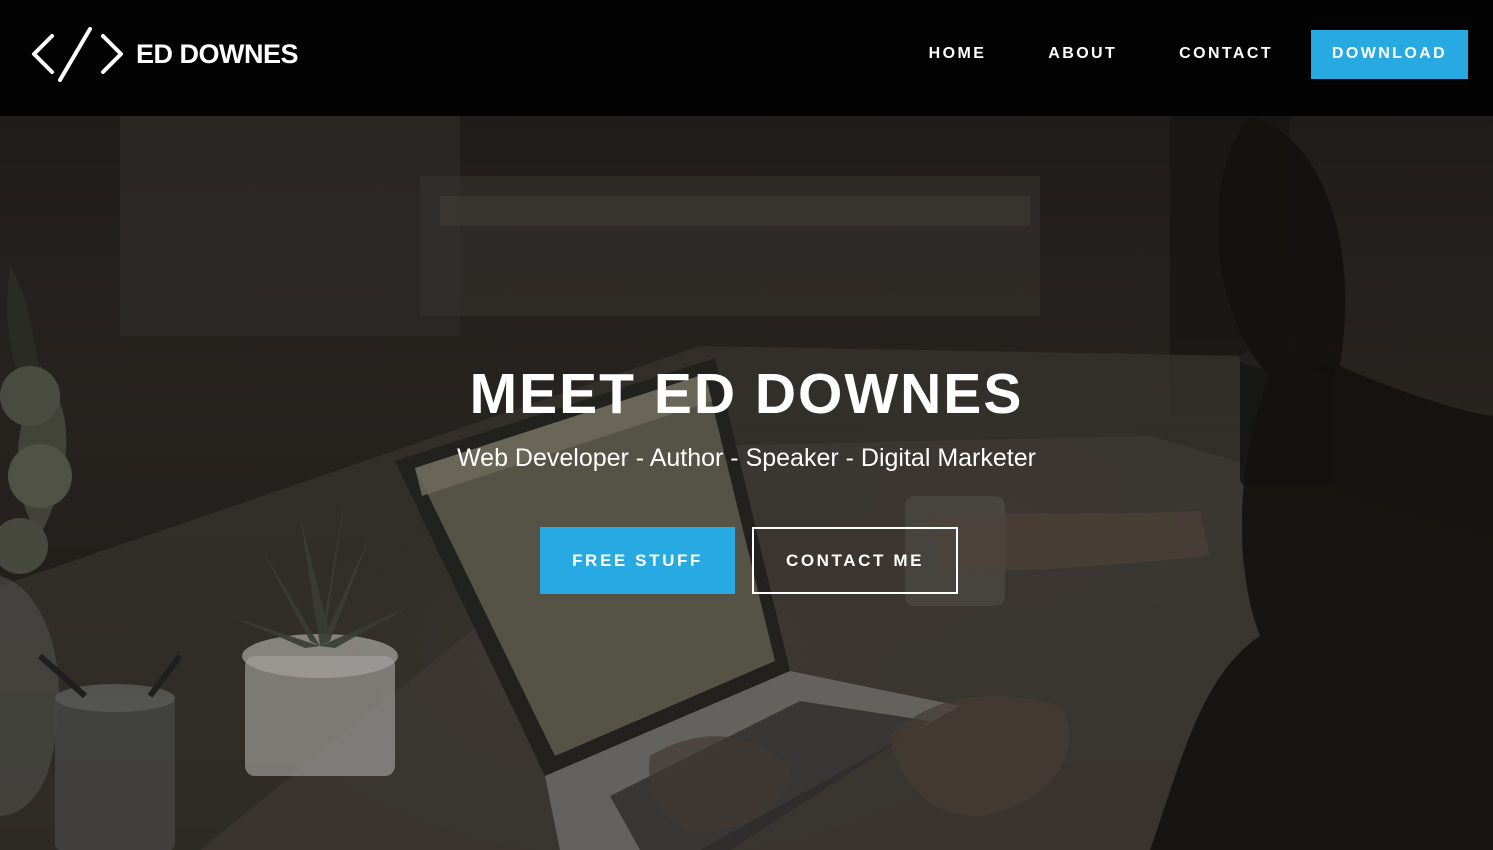  What do you see at coordinates (746, 58) in the screenshot?
I see `top-navbar: ED DOWNES HOME ABOUT CONTACT DOWNLOAD` at bounding box center [746, 58].